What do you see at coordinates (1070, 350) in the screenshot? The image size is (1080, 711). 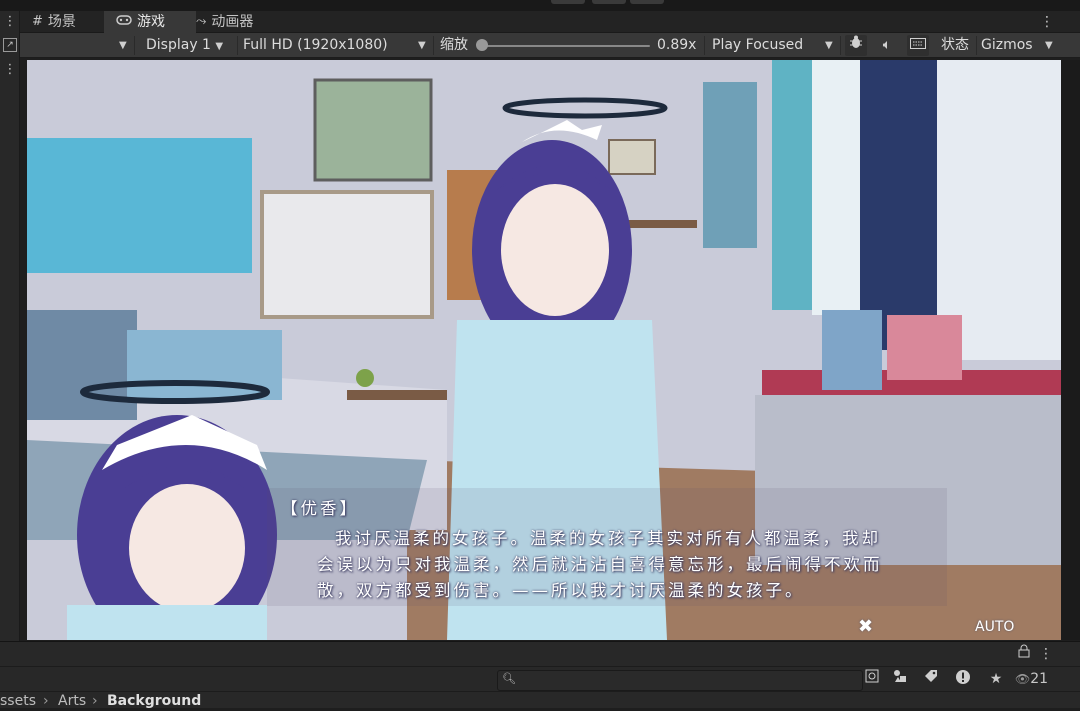 I see `game-view-right-margin` at bounding box center [1070, 350].